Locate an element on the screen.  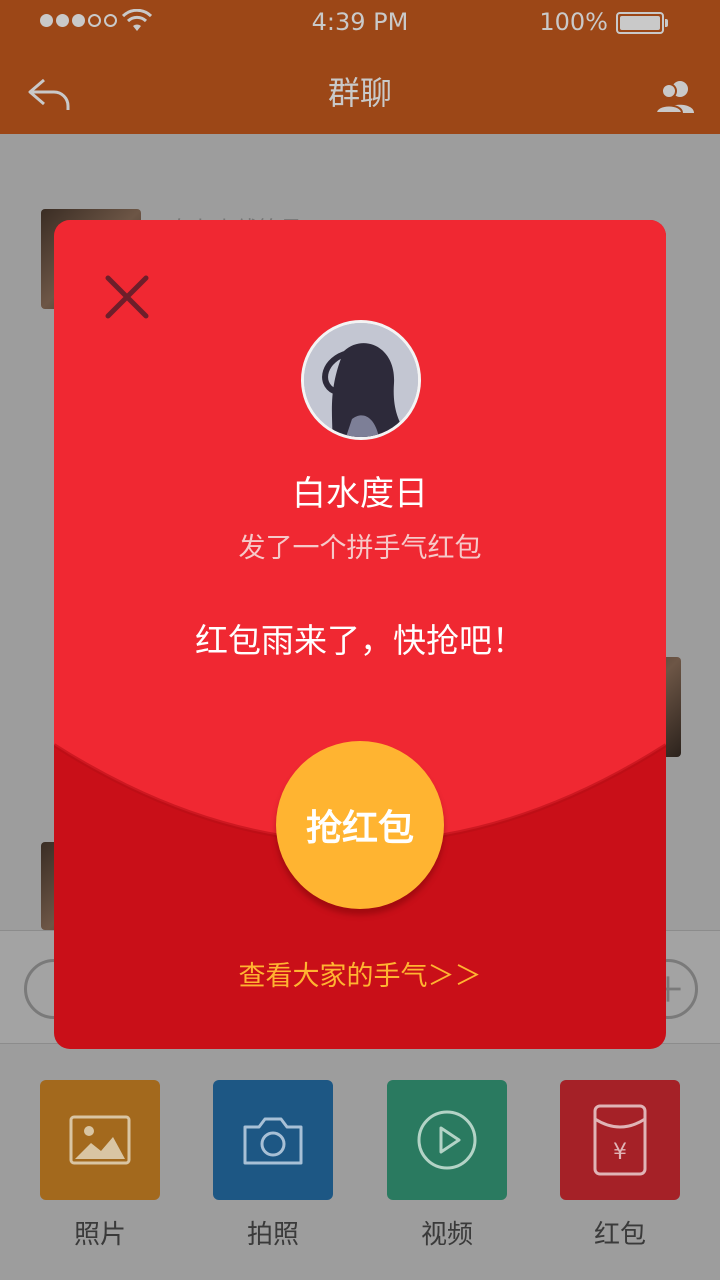
view-luck-link: 查看大家的手气＞＞ is located at coordinates (360, 973).